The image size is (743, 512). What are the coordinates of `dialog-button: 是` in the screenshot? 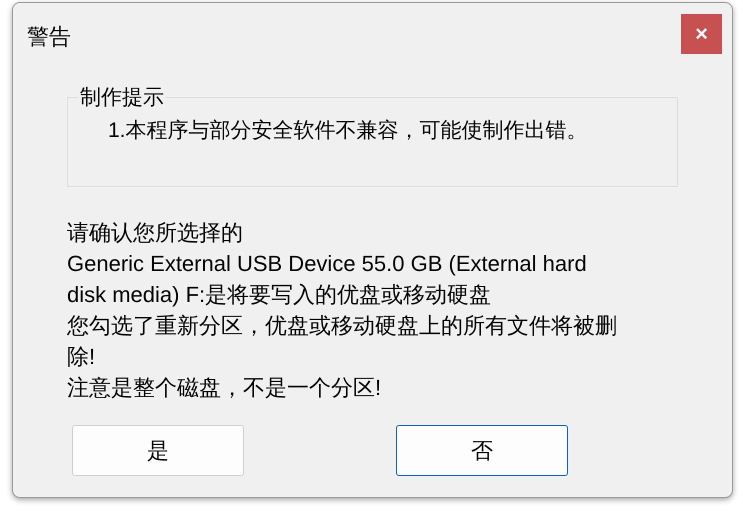 It's located at (158, 450).